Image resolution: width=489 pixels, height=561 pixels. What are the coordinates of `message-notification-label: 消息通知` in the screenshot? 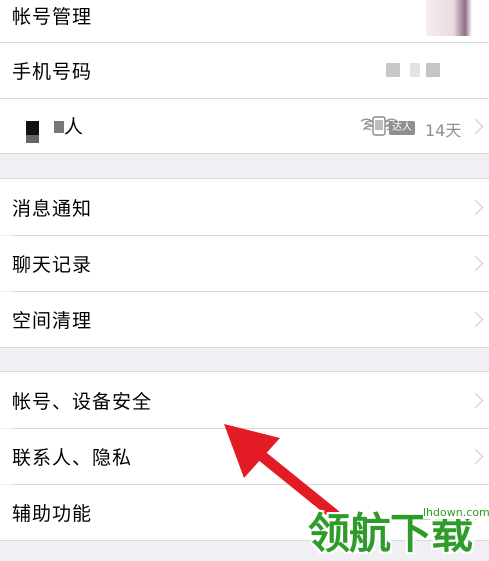 It's located at (52, 208).